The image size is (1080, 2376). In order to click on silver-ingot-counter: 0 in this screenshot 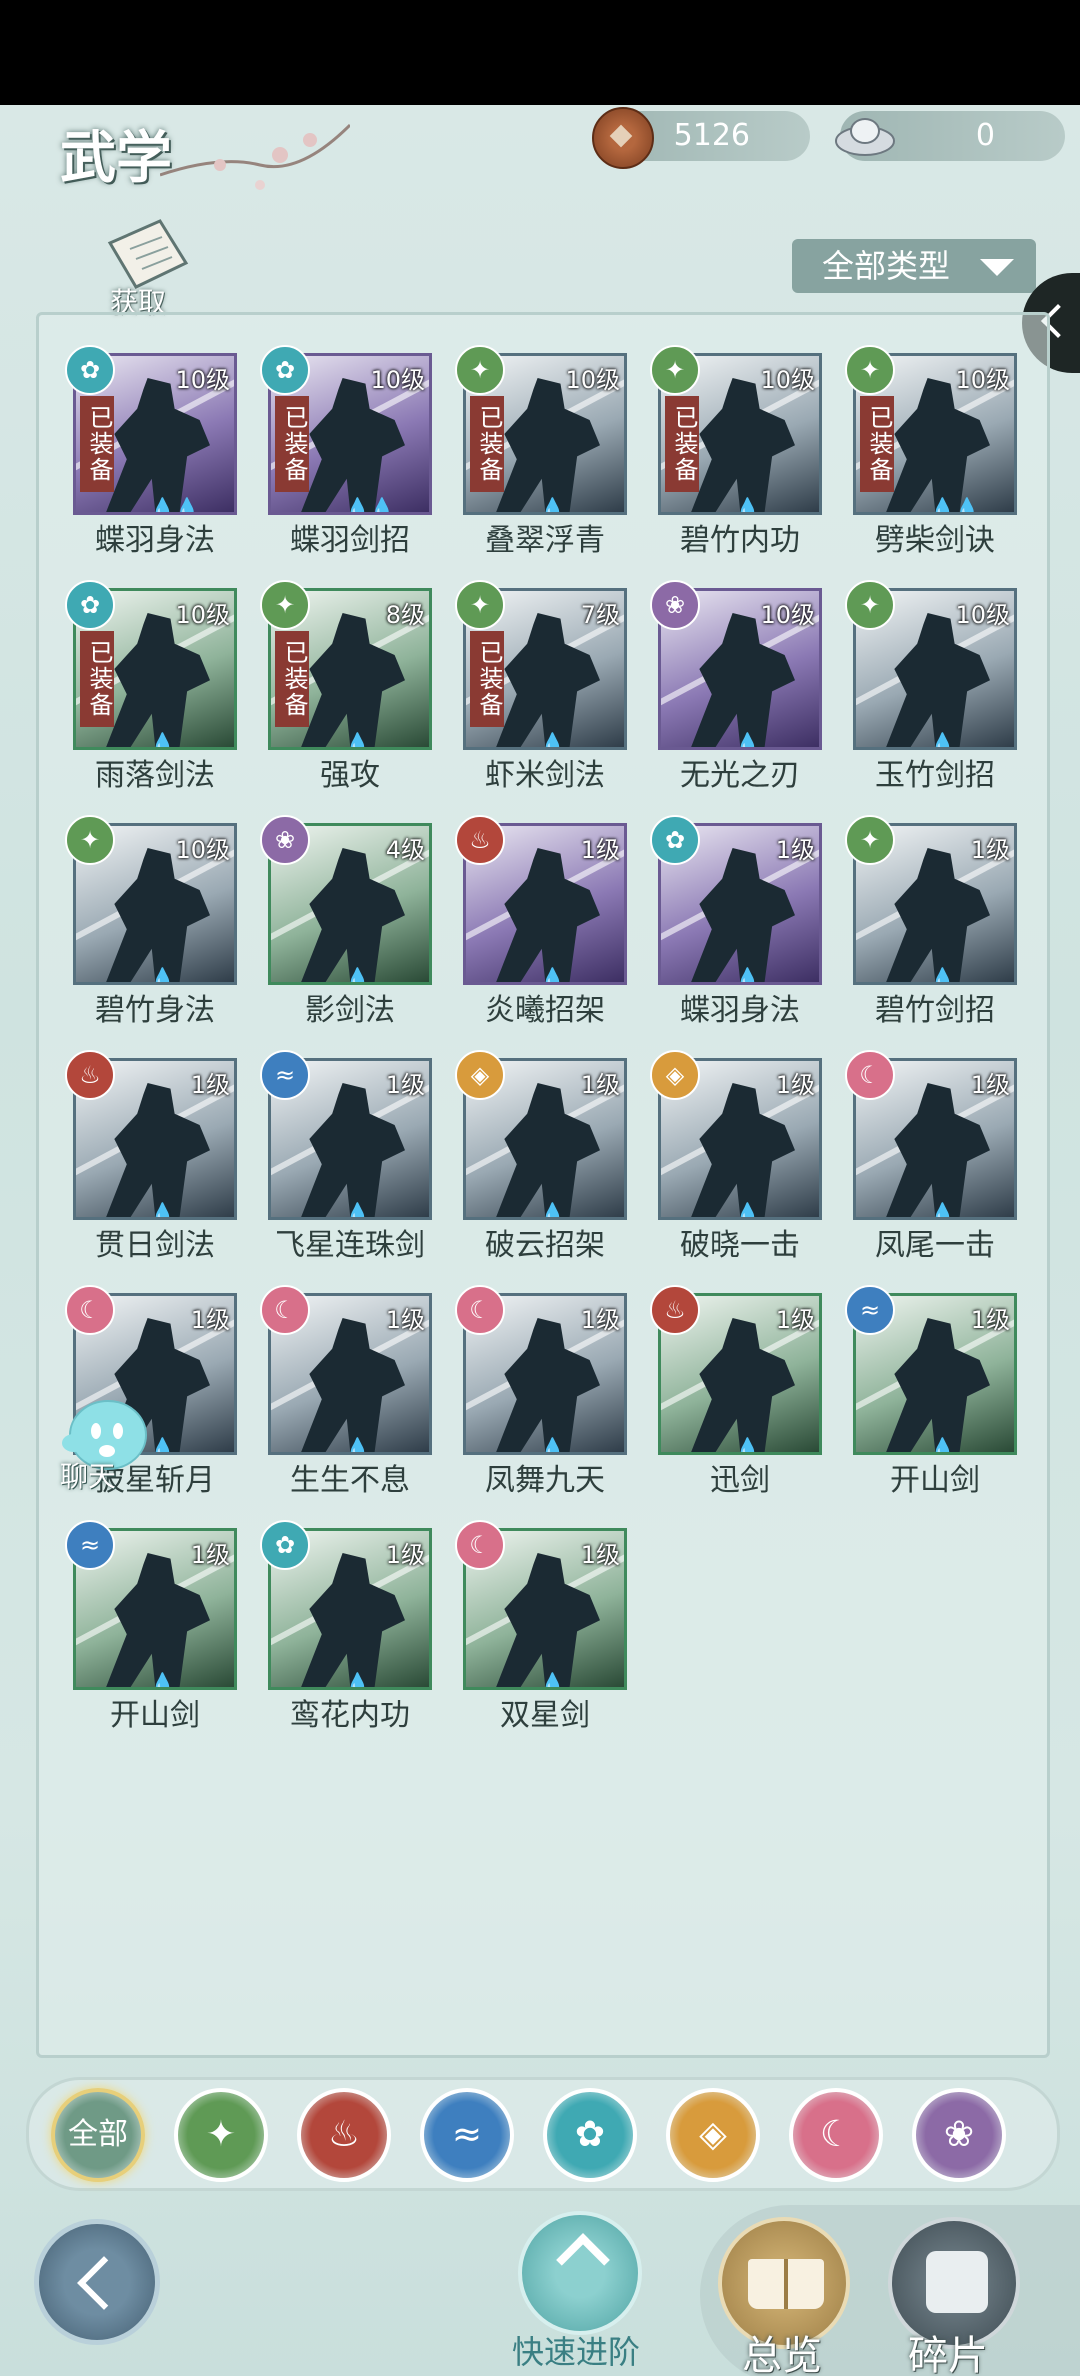, I will do `click(950, 136)`.